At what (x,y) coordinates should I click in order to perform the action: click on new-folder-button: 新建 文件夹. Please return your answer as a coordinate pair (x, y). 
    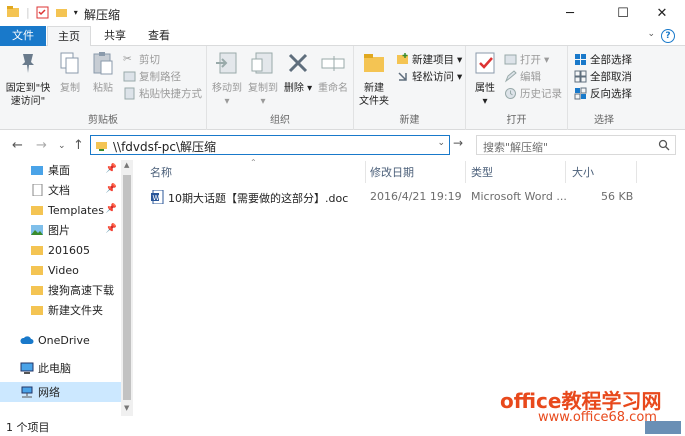
    Looking at the image, I should click on (374, 79).